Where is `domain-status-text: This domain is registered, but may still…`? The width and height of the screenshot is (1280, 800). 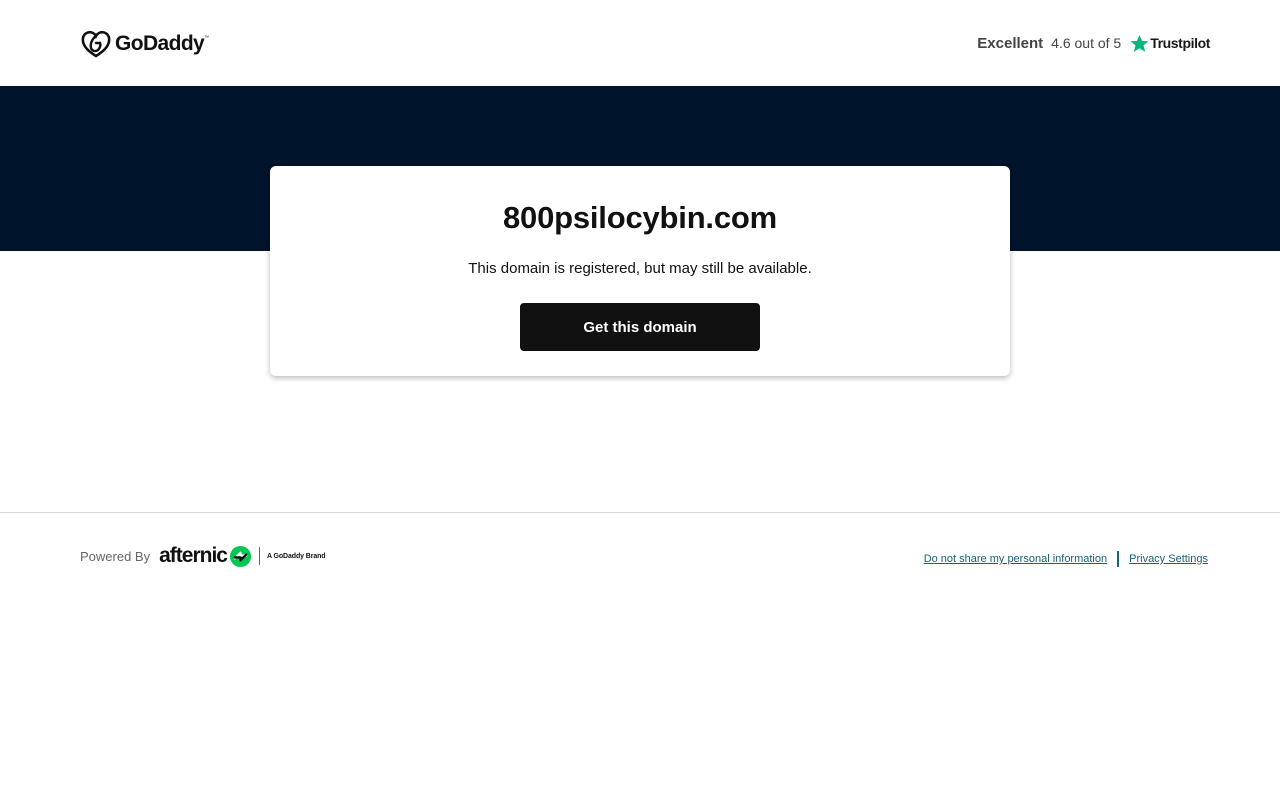
domain-status-text: This domain is registered, but may still… is located at coordinates (640, 268).